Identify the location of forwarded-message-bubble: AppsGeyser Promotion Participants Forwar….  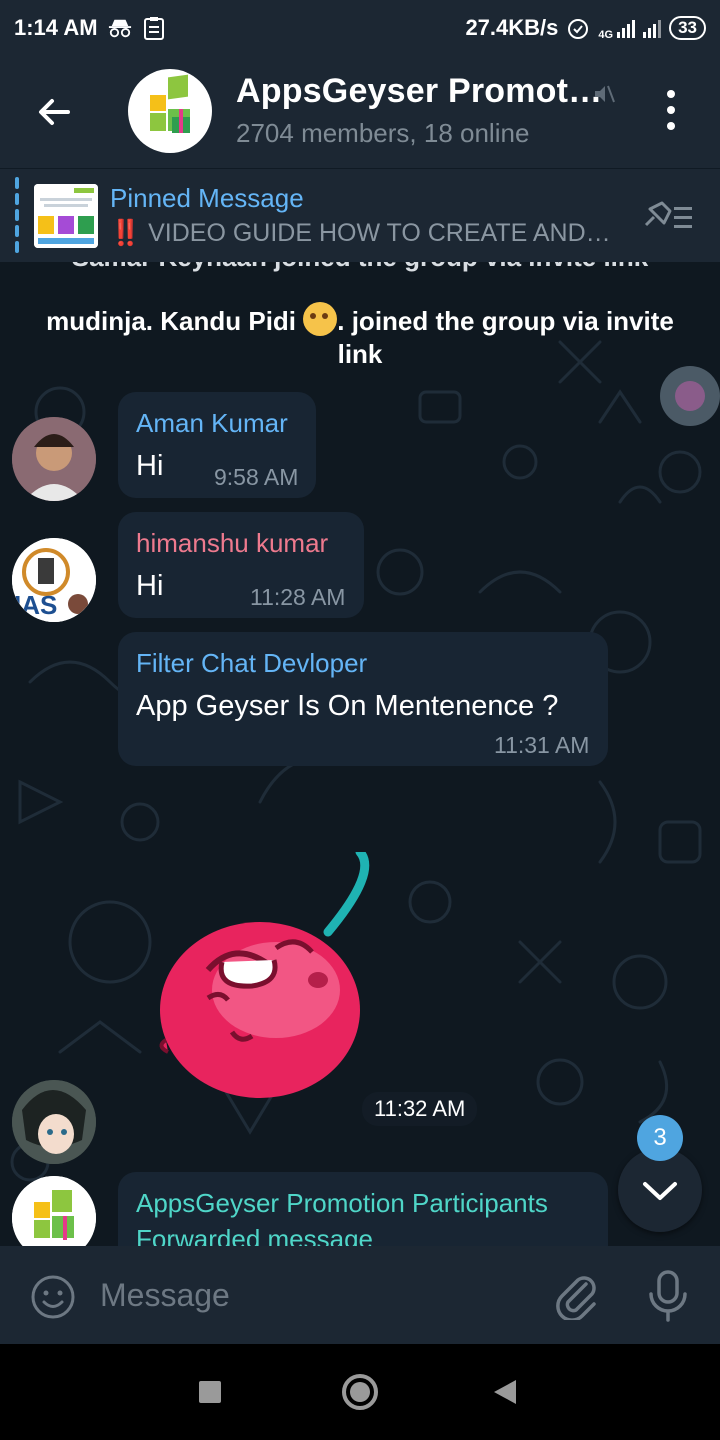
(363, 1209).